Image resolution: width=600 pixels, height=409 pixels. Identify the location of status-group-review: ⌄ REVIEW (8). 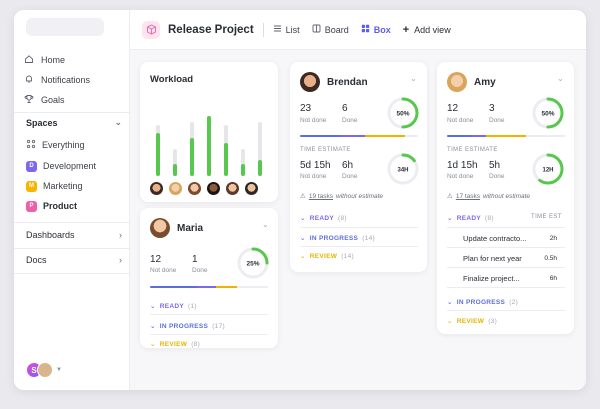
(175, 344).